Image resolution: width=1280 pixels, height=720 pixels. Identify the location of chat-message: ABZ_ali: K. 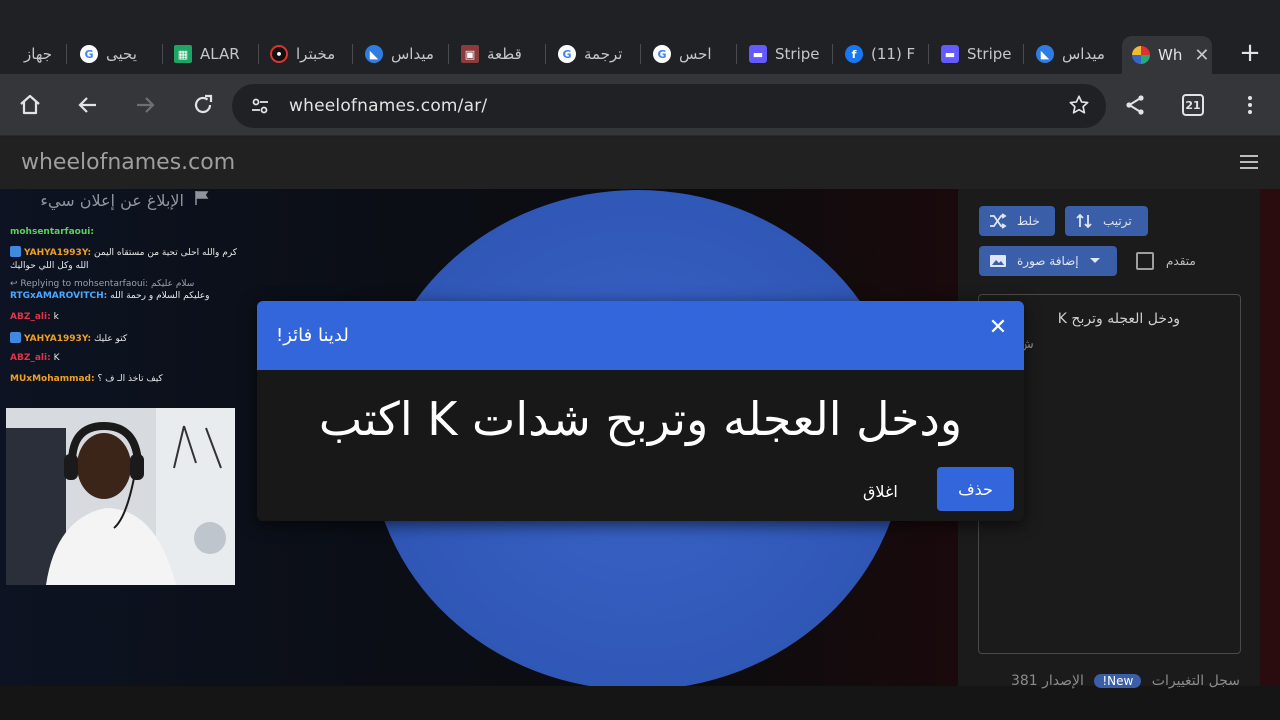
(34, 358).